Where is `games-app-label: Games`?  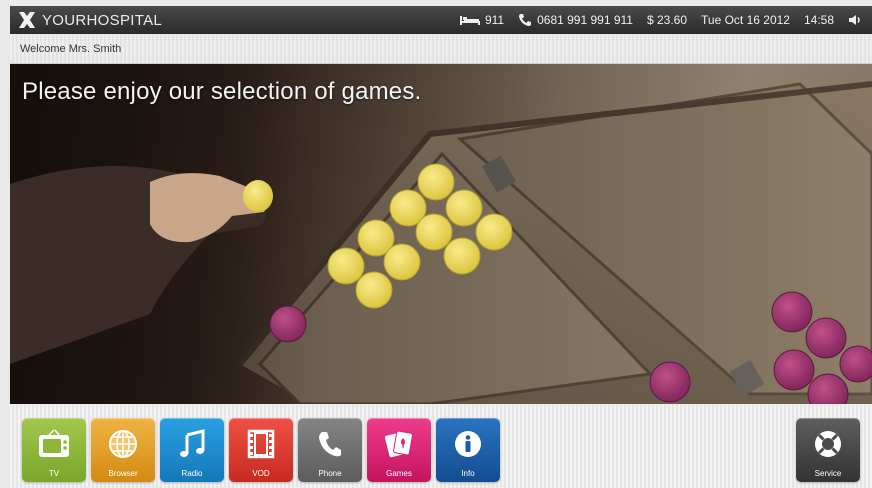 games-app-label: Games is located at coordinates (399, 473).